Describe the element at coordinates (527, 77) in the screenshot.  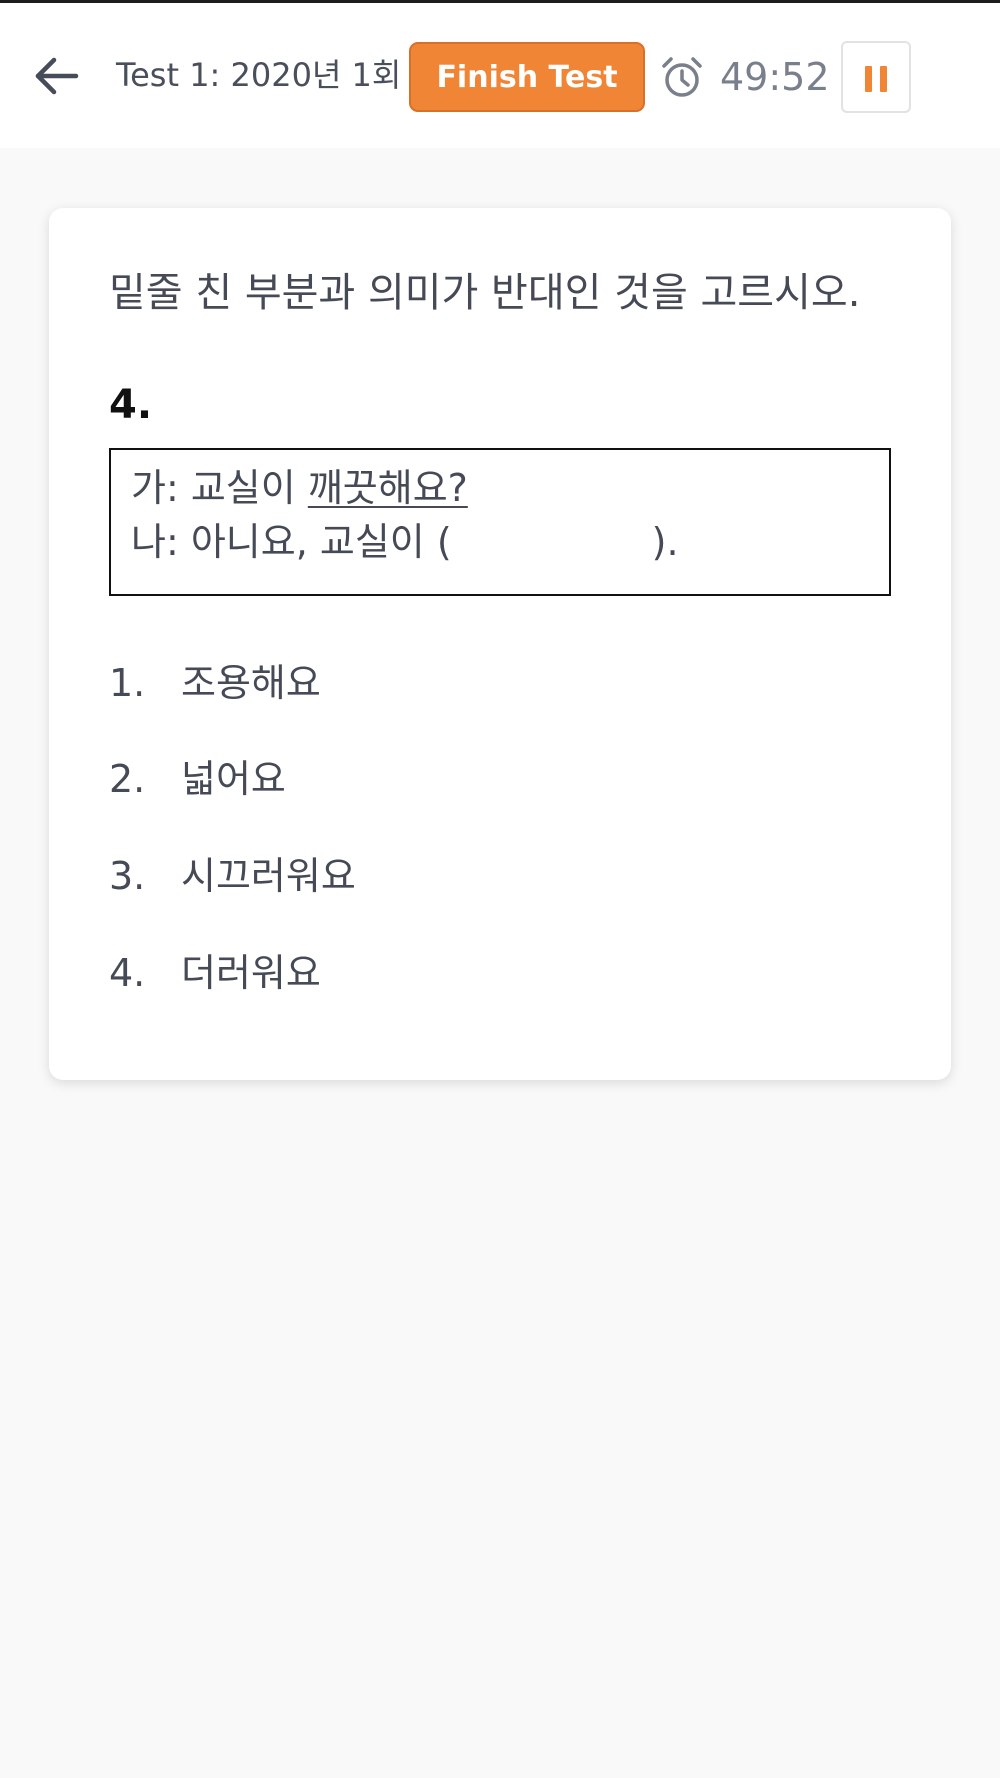
I see `finish-test-button: Finish Test` at that location.